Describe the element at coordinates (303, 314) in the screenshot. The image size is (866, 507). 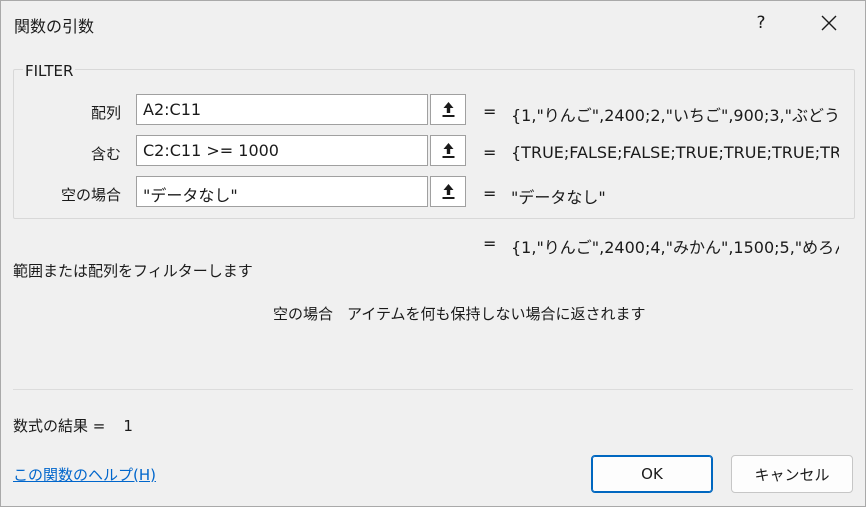
I see `argument-help-name: 空の場合` at that location.